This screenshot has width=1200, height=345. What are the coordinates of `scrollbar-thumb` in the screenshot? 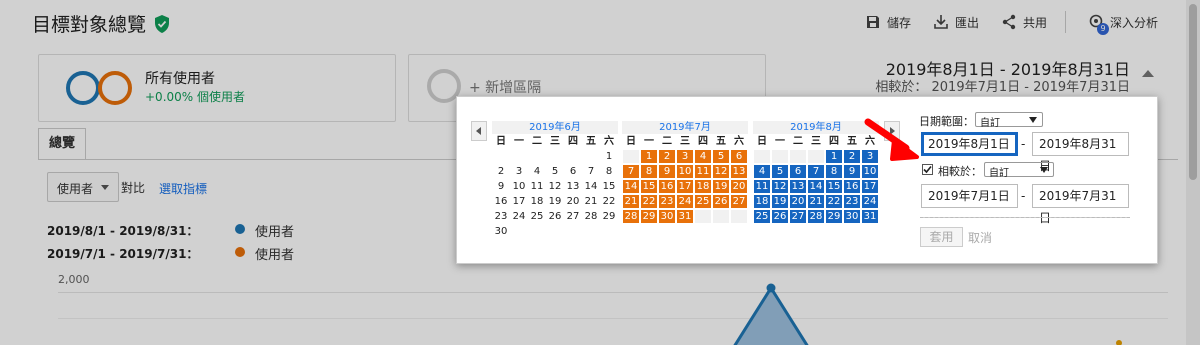 It's located at (1193, 92).